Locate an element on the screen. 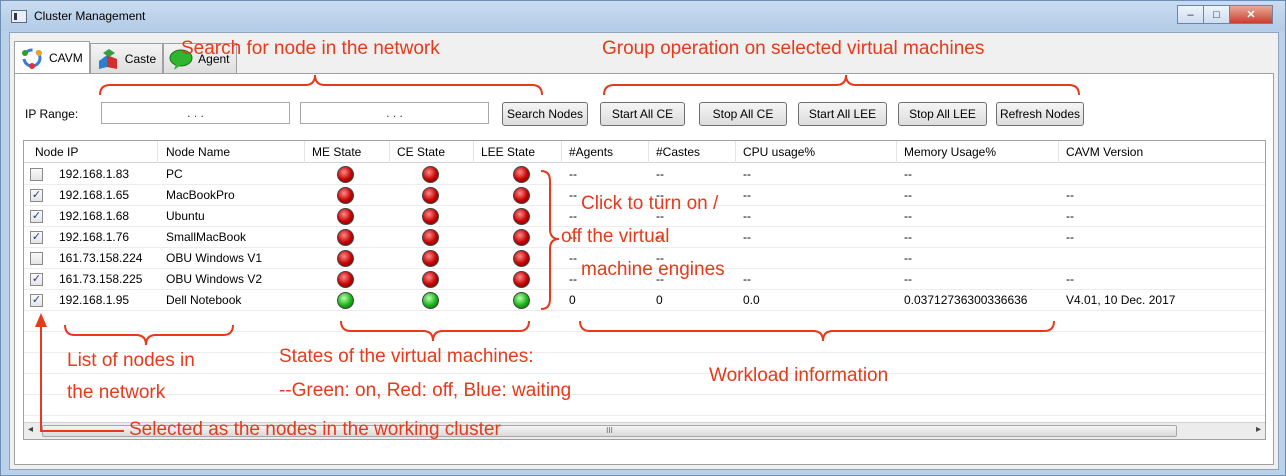 This screenshot has width=1286, height=476. annotation-workload: Workload information is located at coordinates (799, 375).